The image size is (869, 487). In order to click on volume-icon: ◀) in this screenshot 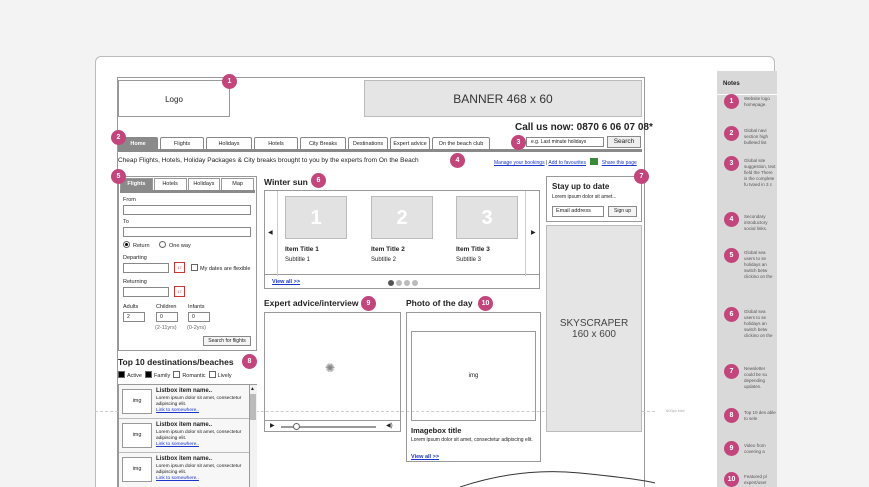, I will do `click(389, 425)`.